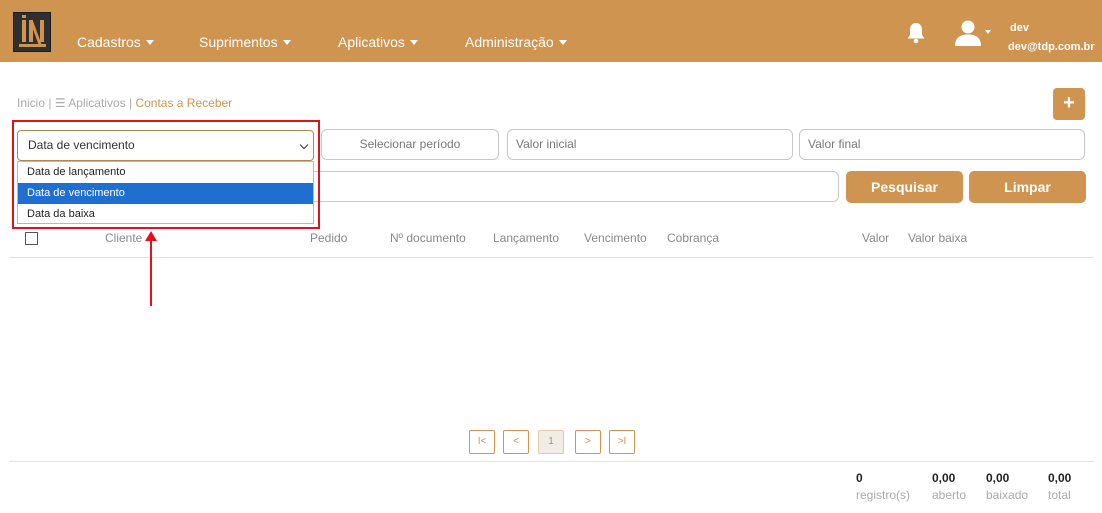 Image resolution: width=1102 pixels, height=513 pixels. I want to click on pagination-first-button: I<, so click(482, 442).